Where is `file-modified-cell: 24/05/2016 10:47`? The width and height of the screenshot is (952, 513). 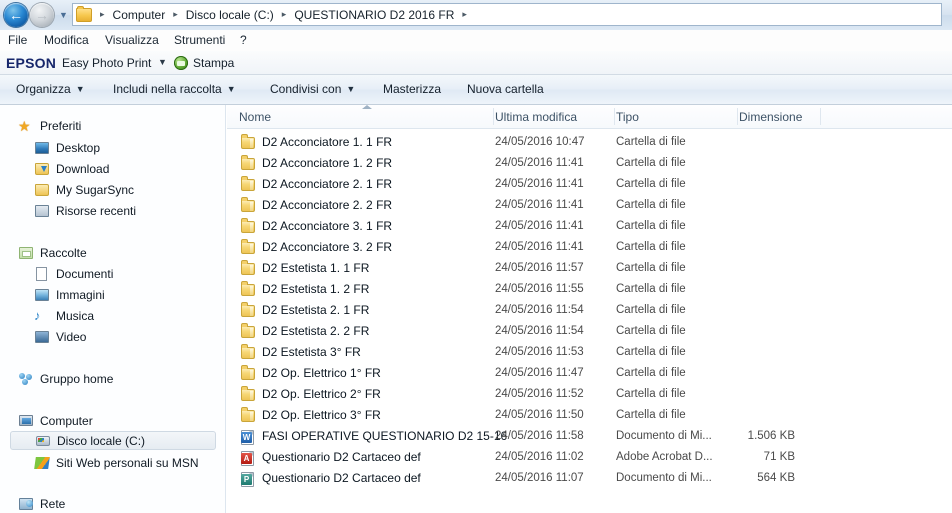
file-modified-cell: 24/05/2016 10:47 is located at coordinates (540, 142).